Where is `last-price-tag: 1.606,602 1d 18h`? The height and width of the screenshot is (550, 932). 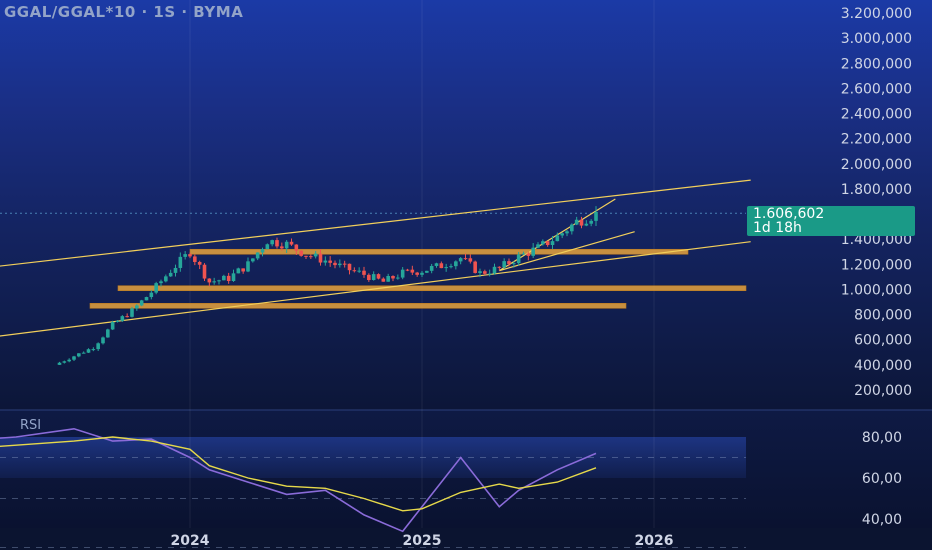
last-price-tag: 1.606,602 1d 18h is located at coordinates (831, 221).